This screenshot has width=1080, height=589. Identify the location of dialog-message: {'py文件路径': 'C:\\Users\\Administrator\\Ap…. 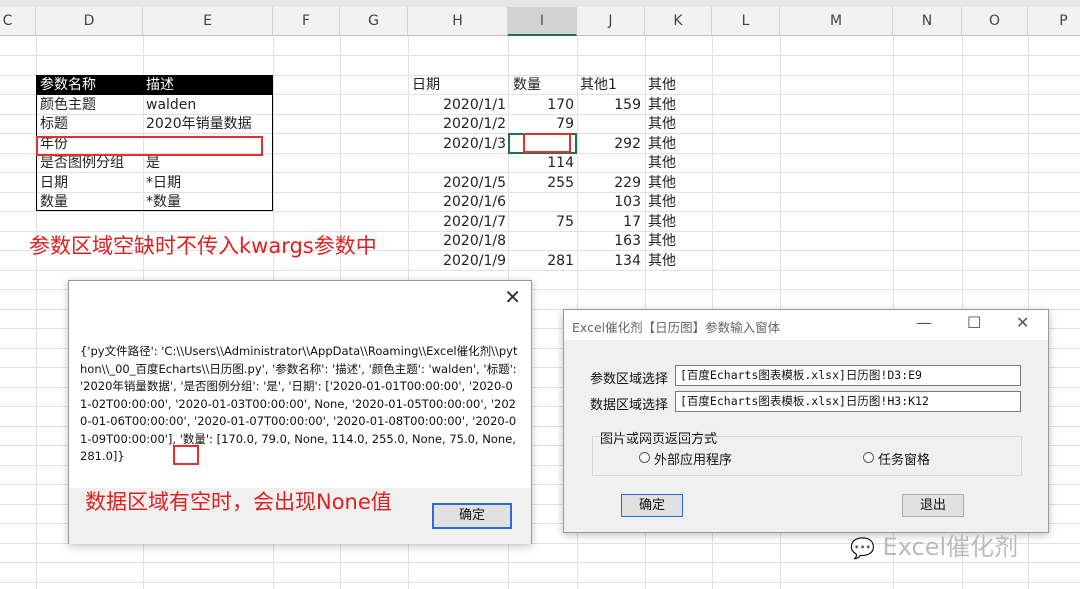
(299, 403).